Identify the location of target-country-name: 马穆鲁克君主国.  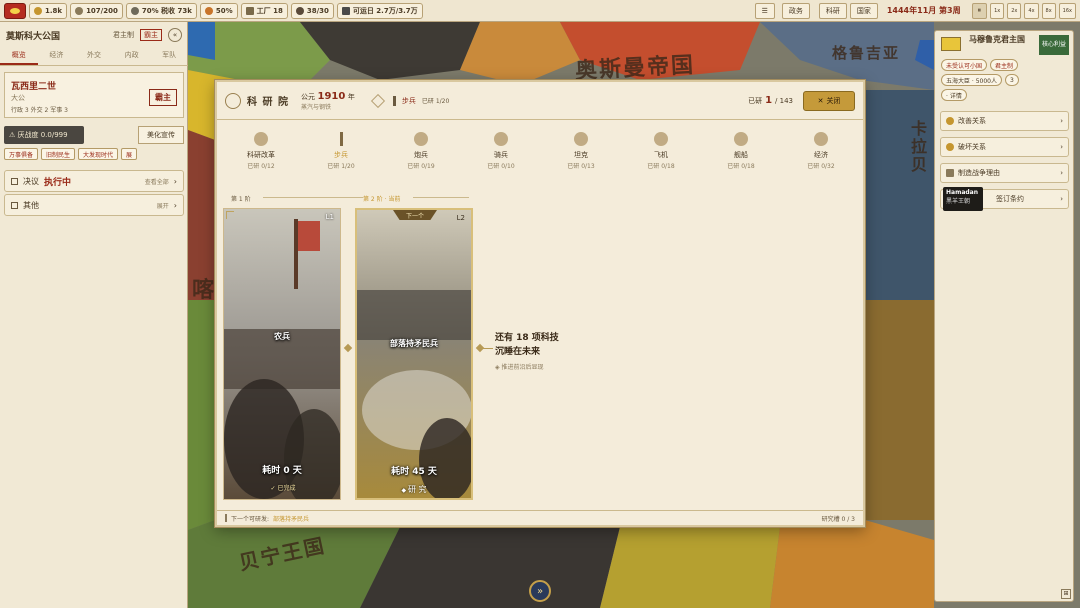
(997, 39).